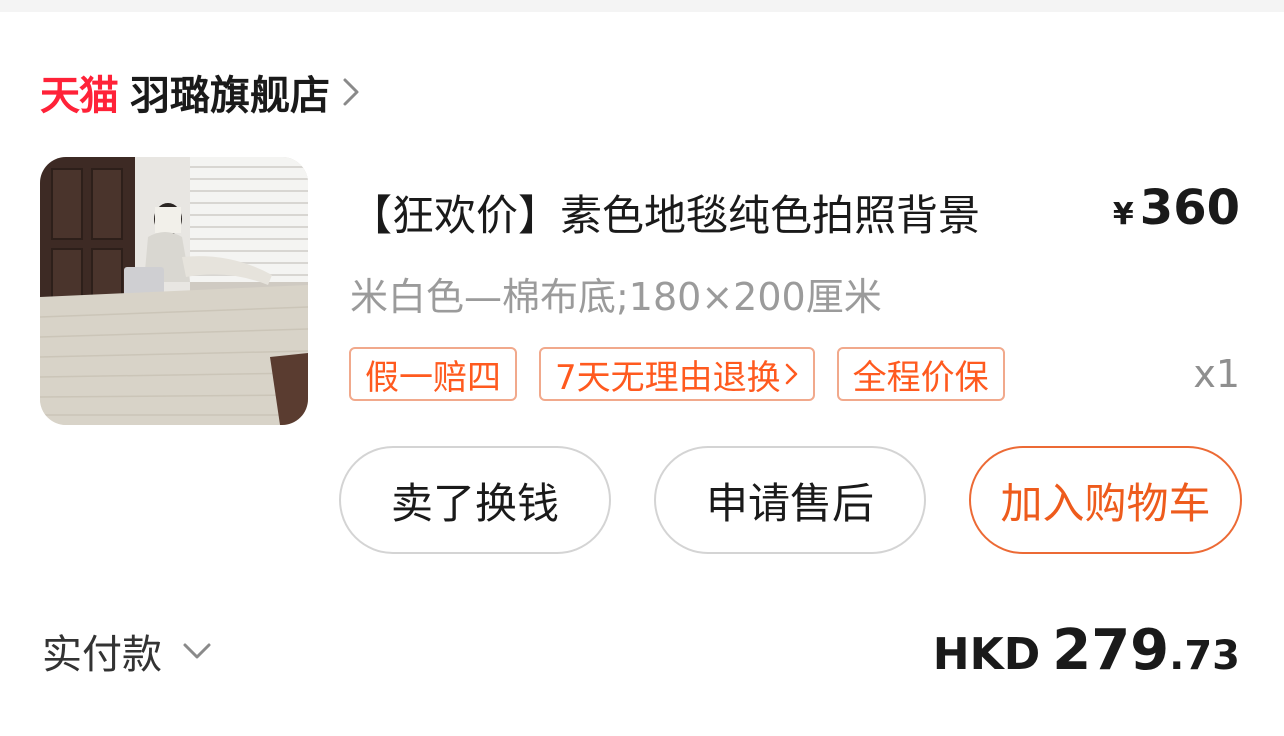  I want to click on tag-label: 假一赔四, so click(433, 377).